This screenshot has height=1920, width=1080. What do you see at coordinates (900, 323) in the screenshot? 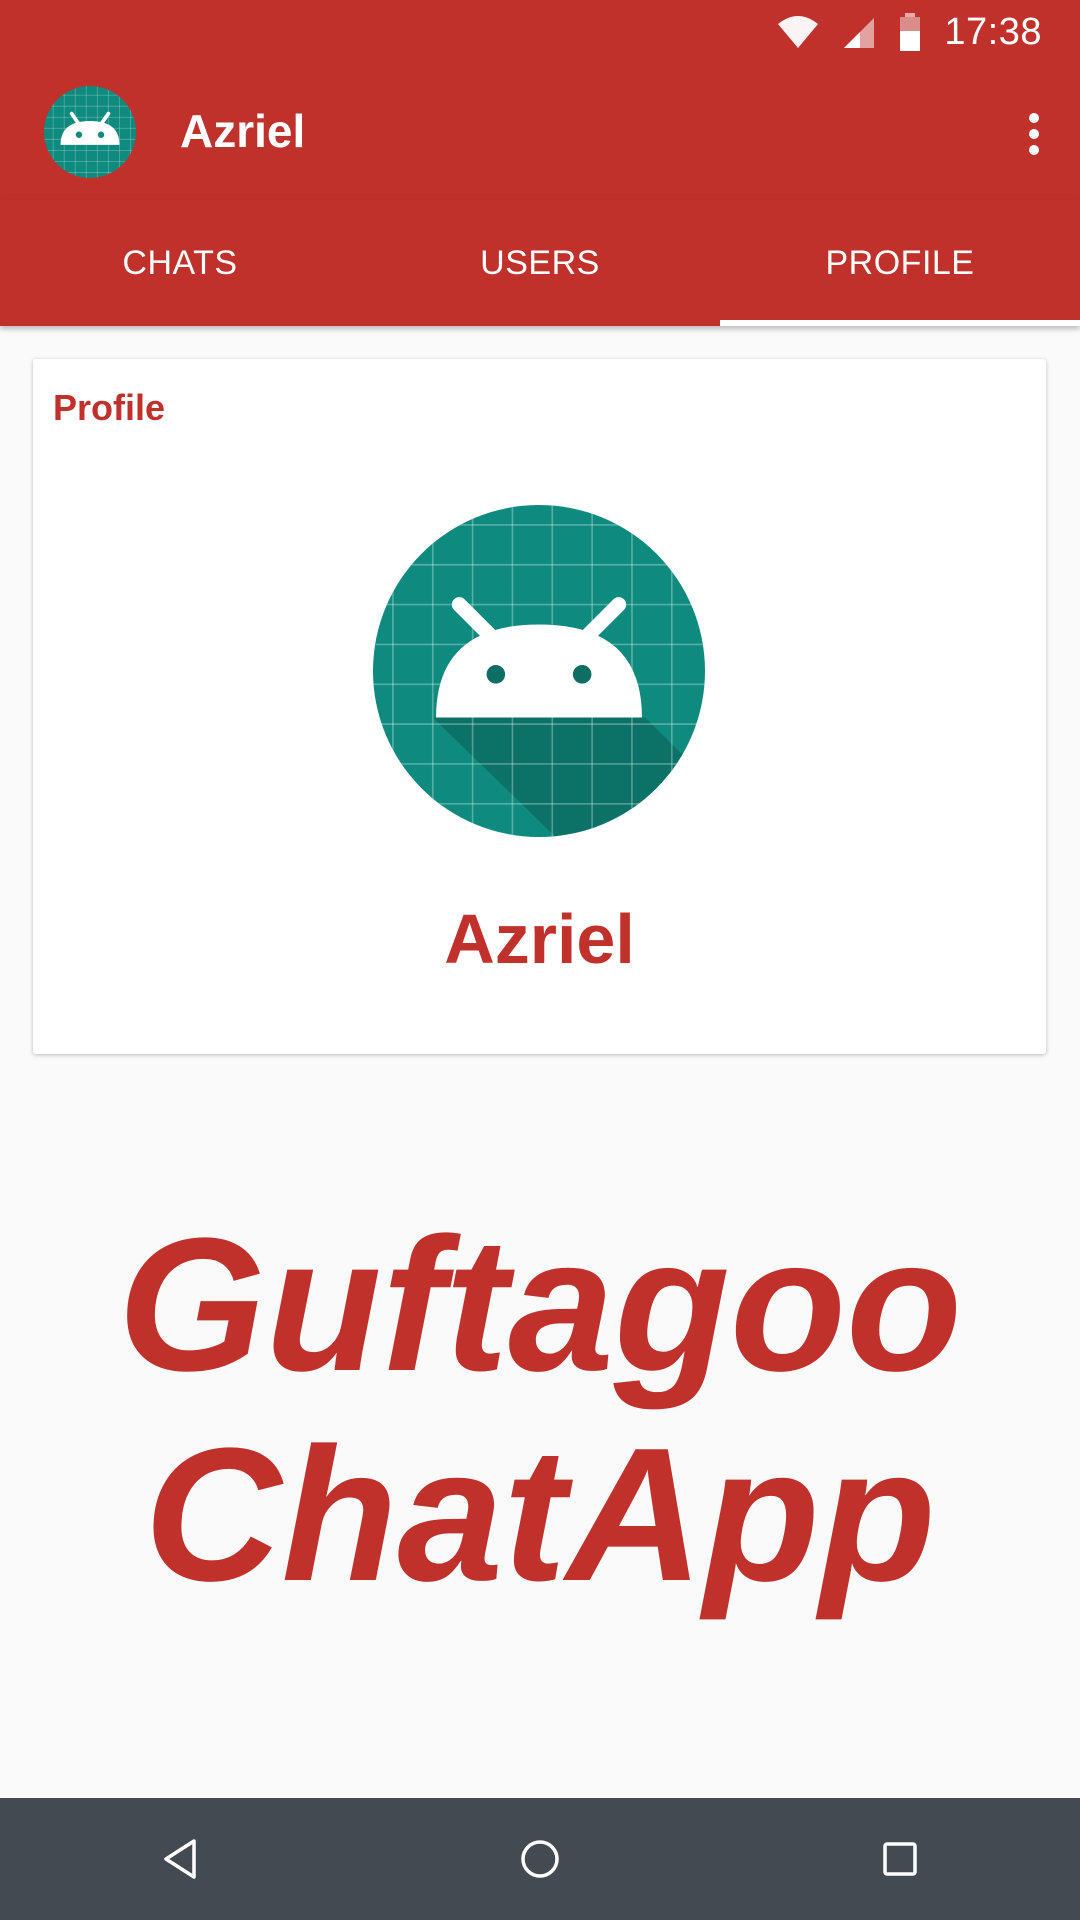
I see `tab-indicator` at bounding box center [900, 323].